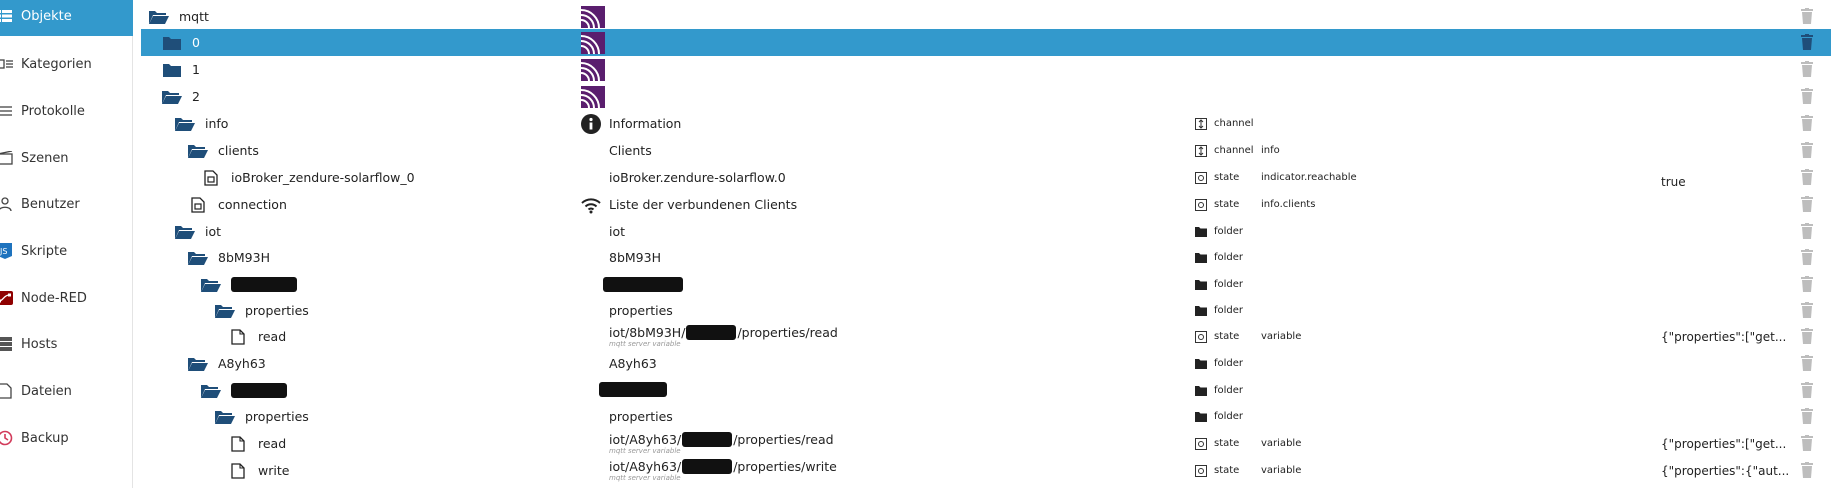  What do you see at coordinates (262, 416) in the screenshot?
I see `tree-id-cell: properties` at bounding box center [262, 416].